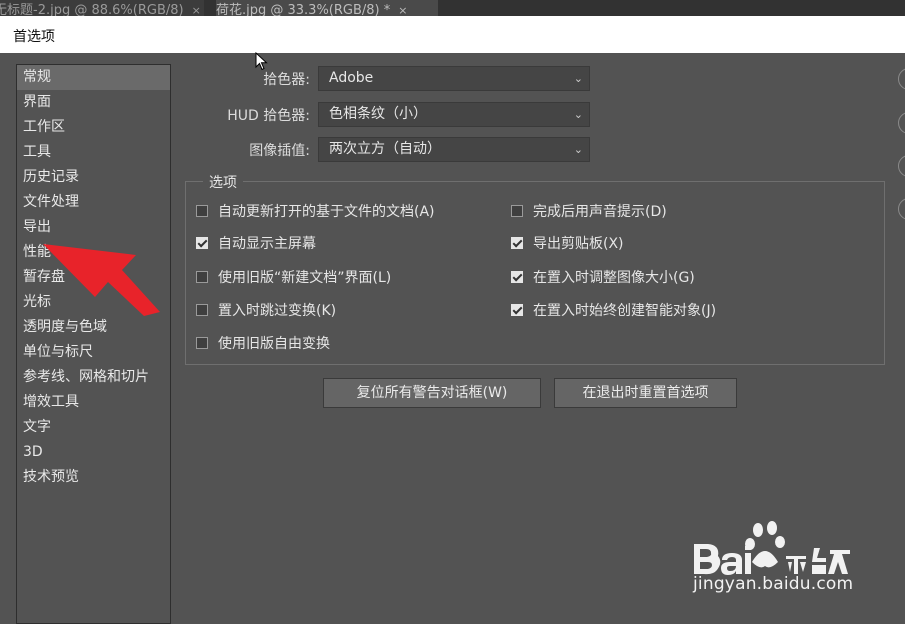 This screenshot has width=905, height=624. What do you see at coordinates (305, 278) in the screenshot?
I see `checkbox-label: 使用旧版“新建文档”界面(L)` at bounding box center [305, 278].